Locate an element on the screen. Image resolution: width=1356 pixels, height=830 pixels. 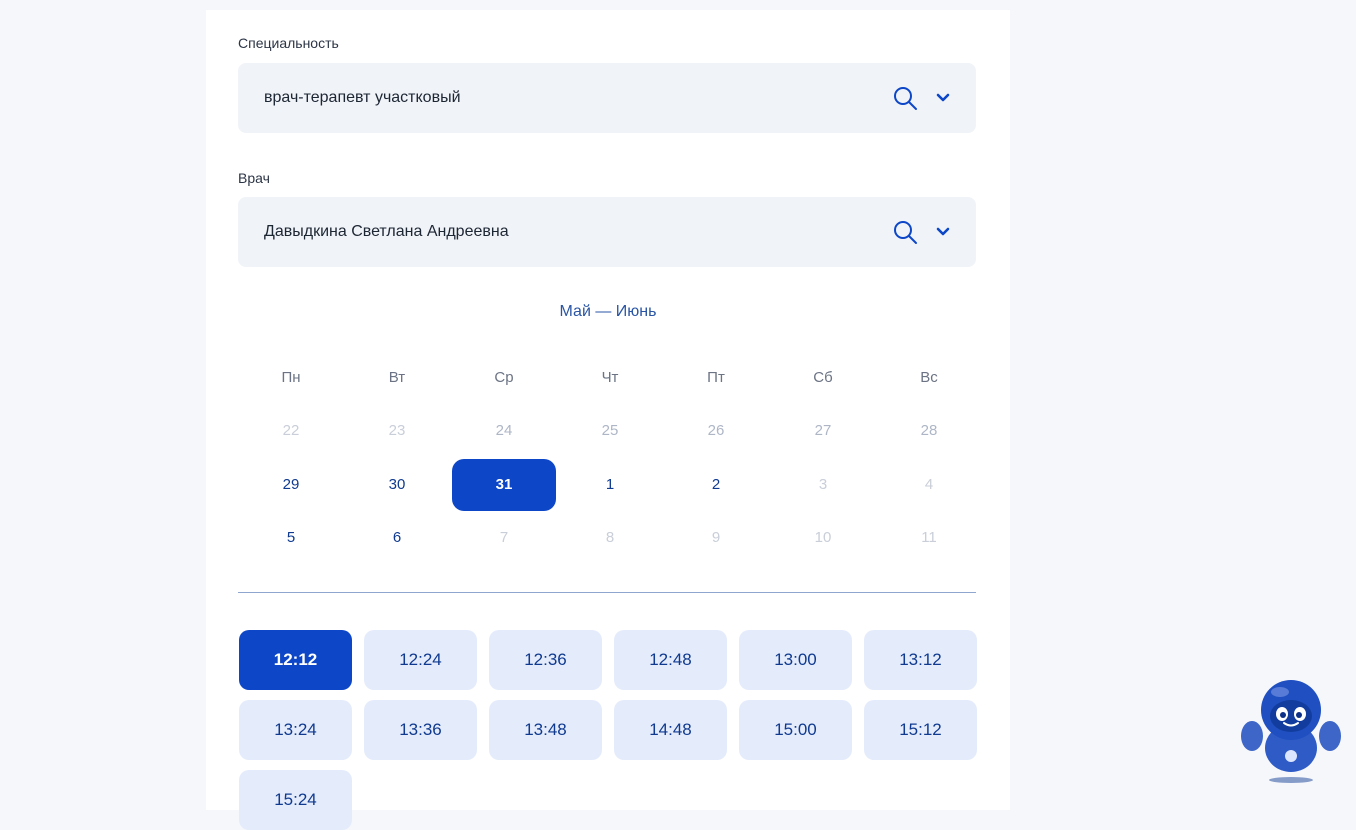
calendar-day: 30 is located at coordinates (397, 485).